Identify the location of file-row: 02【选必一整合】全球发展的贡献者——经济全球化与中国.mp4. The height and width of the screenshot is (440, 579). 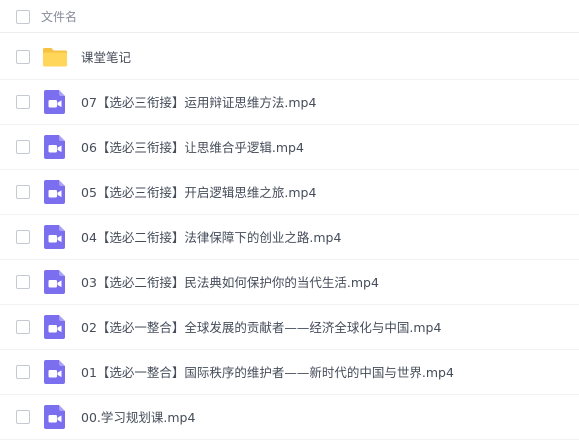
(289, 327).